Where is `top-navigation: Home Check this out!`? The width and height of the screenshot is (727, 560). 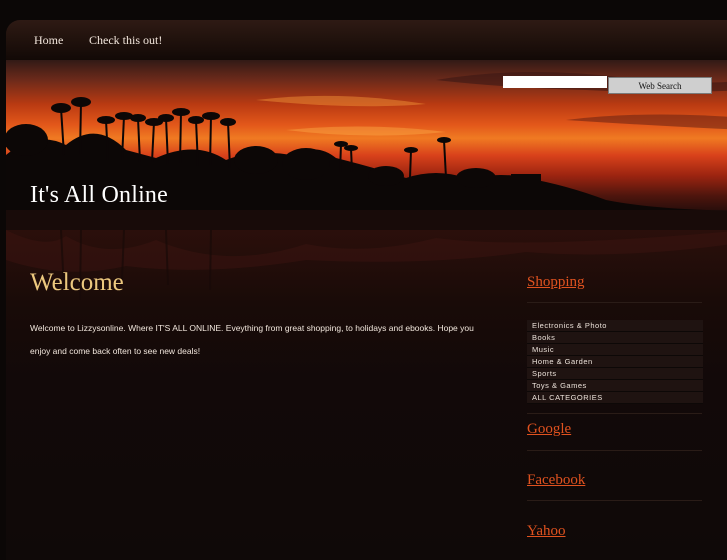 top-navigation: Home Check this out! is located at coordinates (366, 40).